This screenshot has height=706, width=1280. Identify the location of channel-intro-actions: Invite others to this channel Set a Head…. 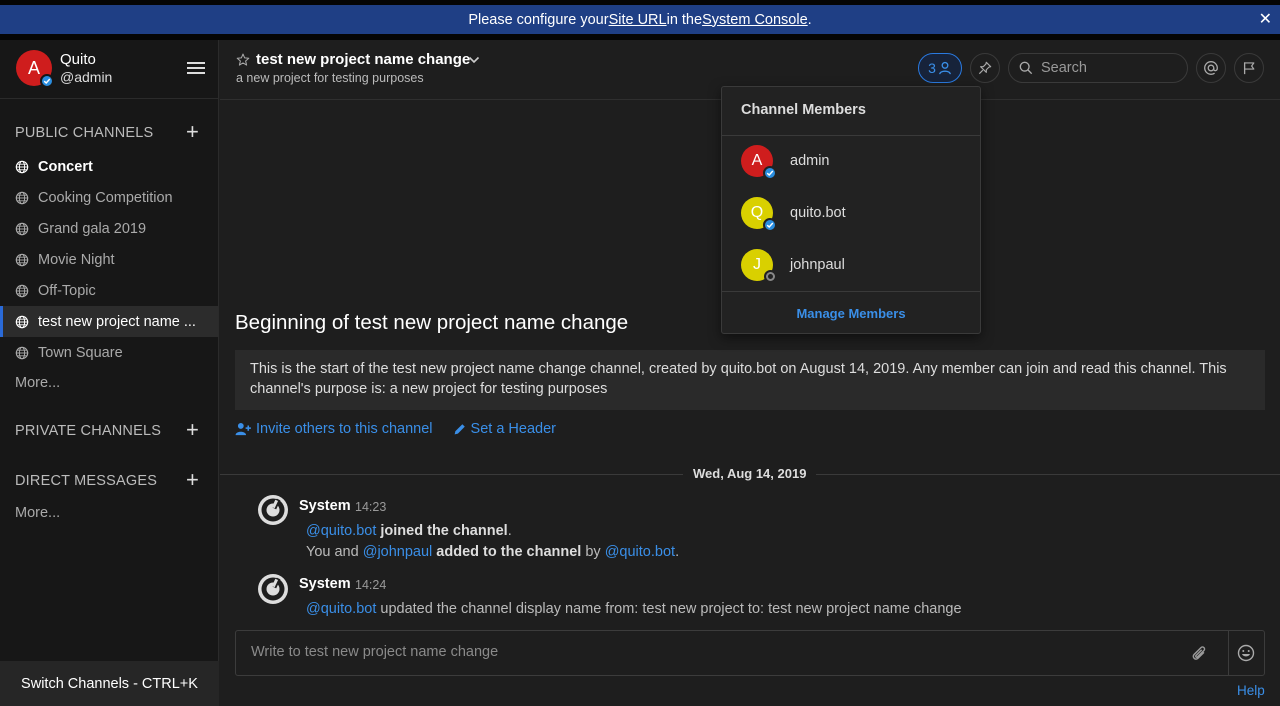
(395, 429).